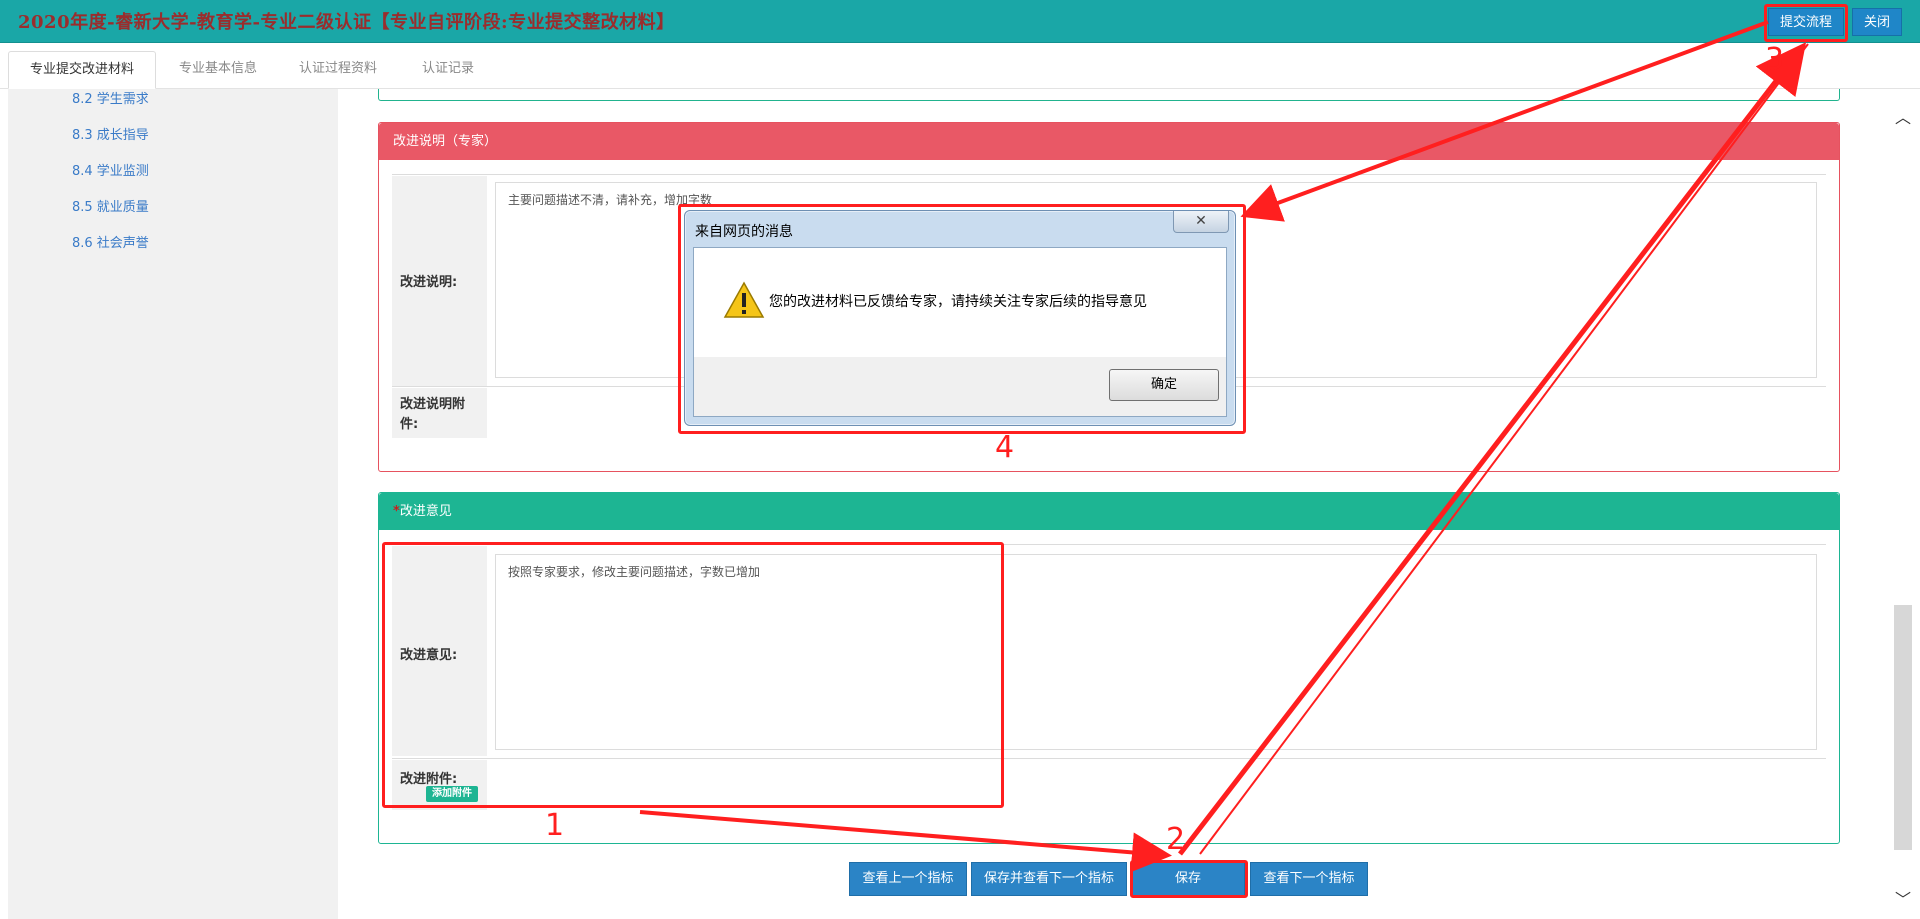  What do you see at coordinates (396, 511) in the screenshot?
I see `required-mark: *` at bounding box center [396, 511].